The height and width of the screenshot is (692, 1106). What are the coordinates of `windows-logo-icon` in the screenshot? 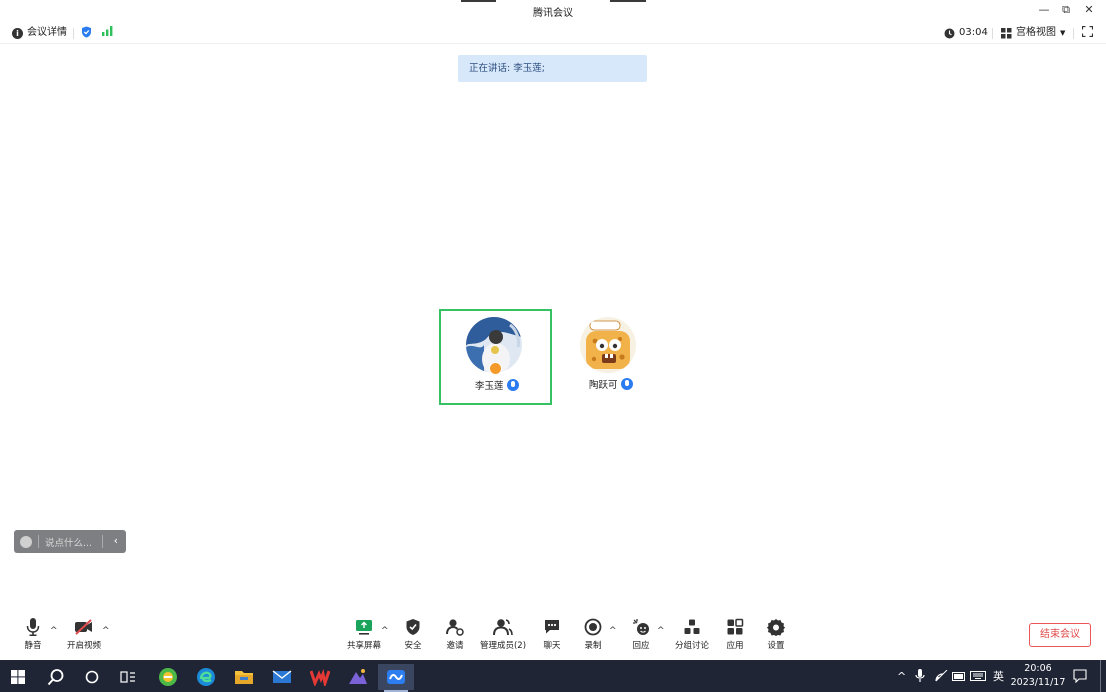 It's located at (18, 677).